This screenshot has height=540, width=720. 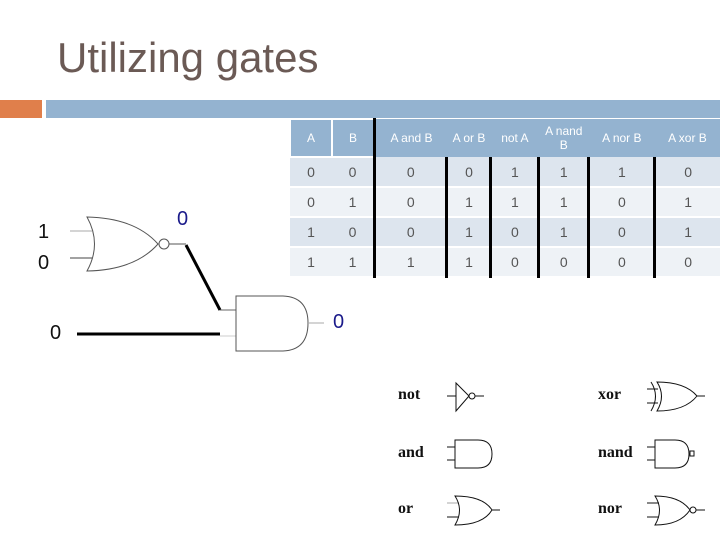 I want to click on and-gate-icon, so click(x=470, y=454).